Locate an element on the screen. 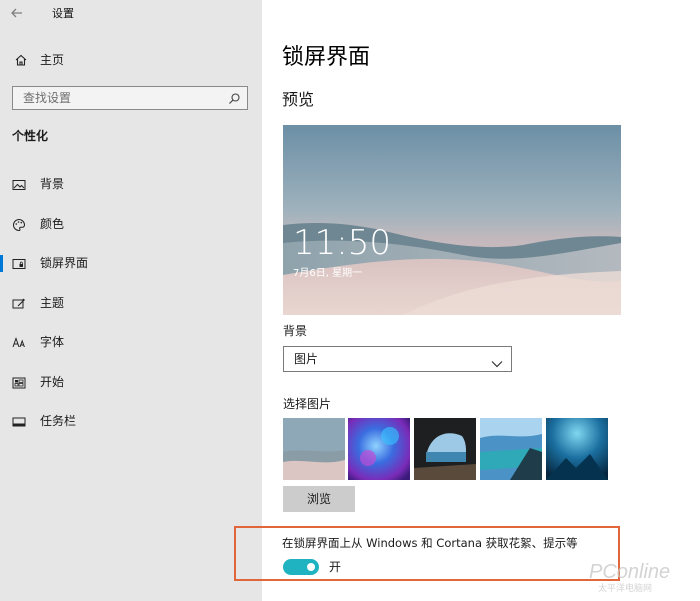  sidebar-item-start: 开始 is located at coordinates (131, 382).